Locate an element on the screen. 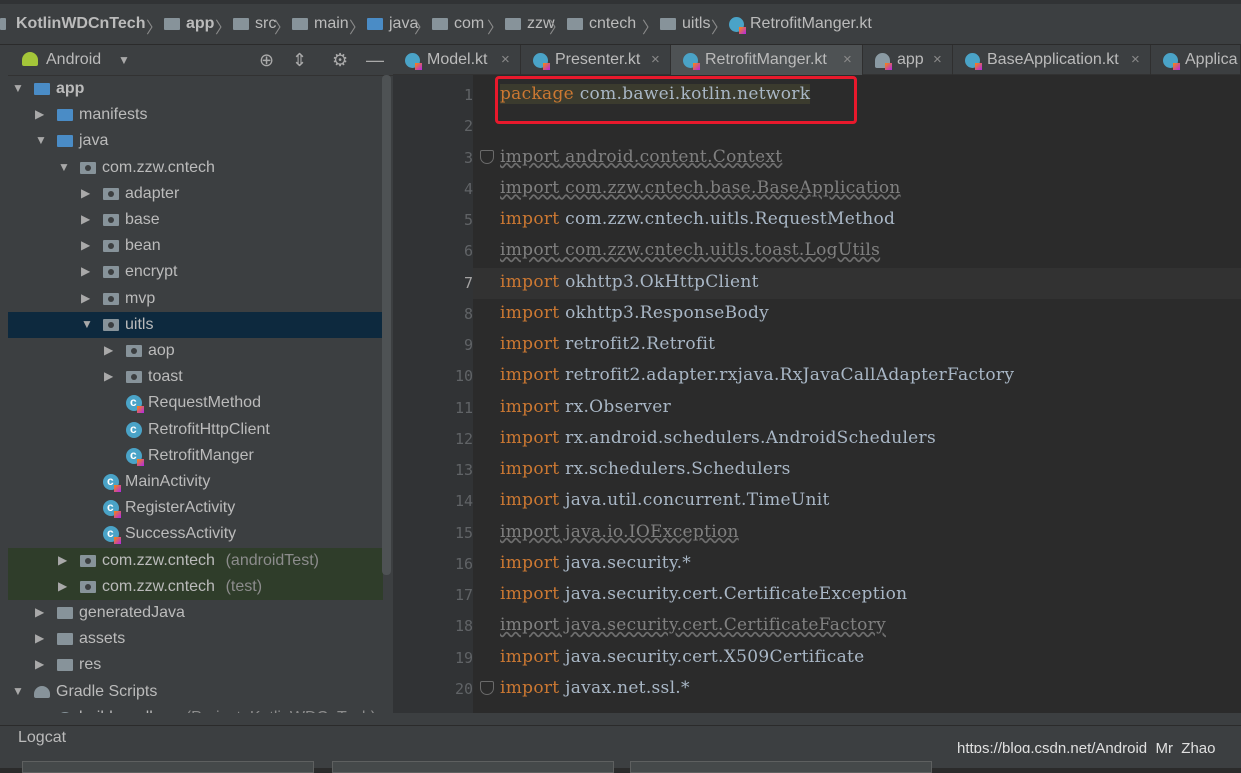 Image resolution: width=1241 pixels, height=773 pixels. dropdown-arrow-icon: ▼ is located at coordinates (124, 60).